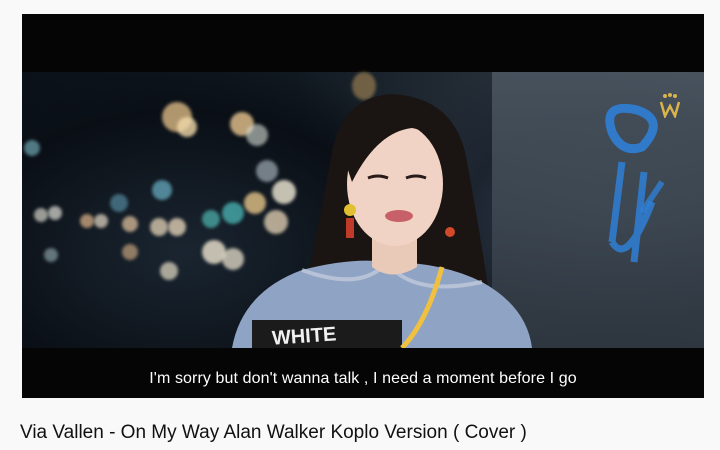 The image size is (720, 450). What do you see at coordinates (304, 335) in the screenshot?
I see `shirt-text: WHITE` at bounding box center [304, 335].